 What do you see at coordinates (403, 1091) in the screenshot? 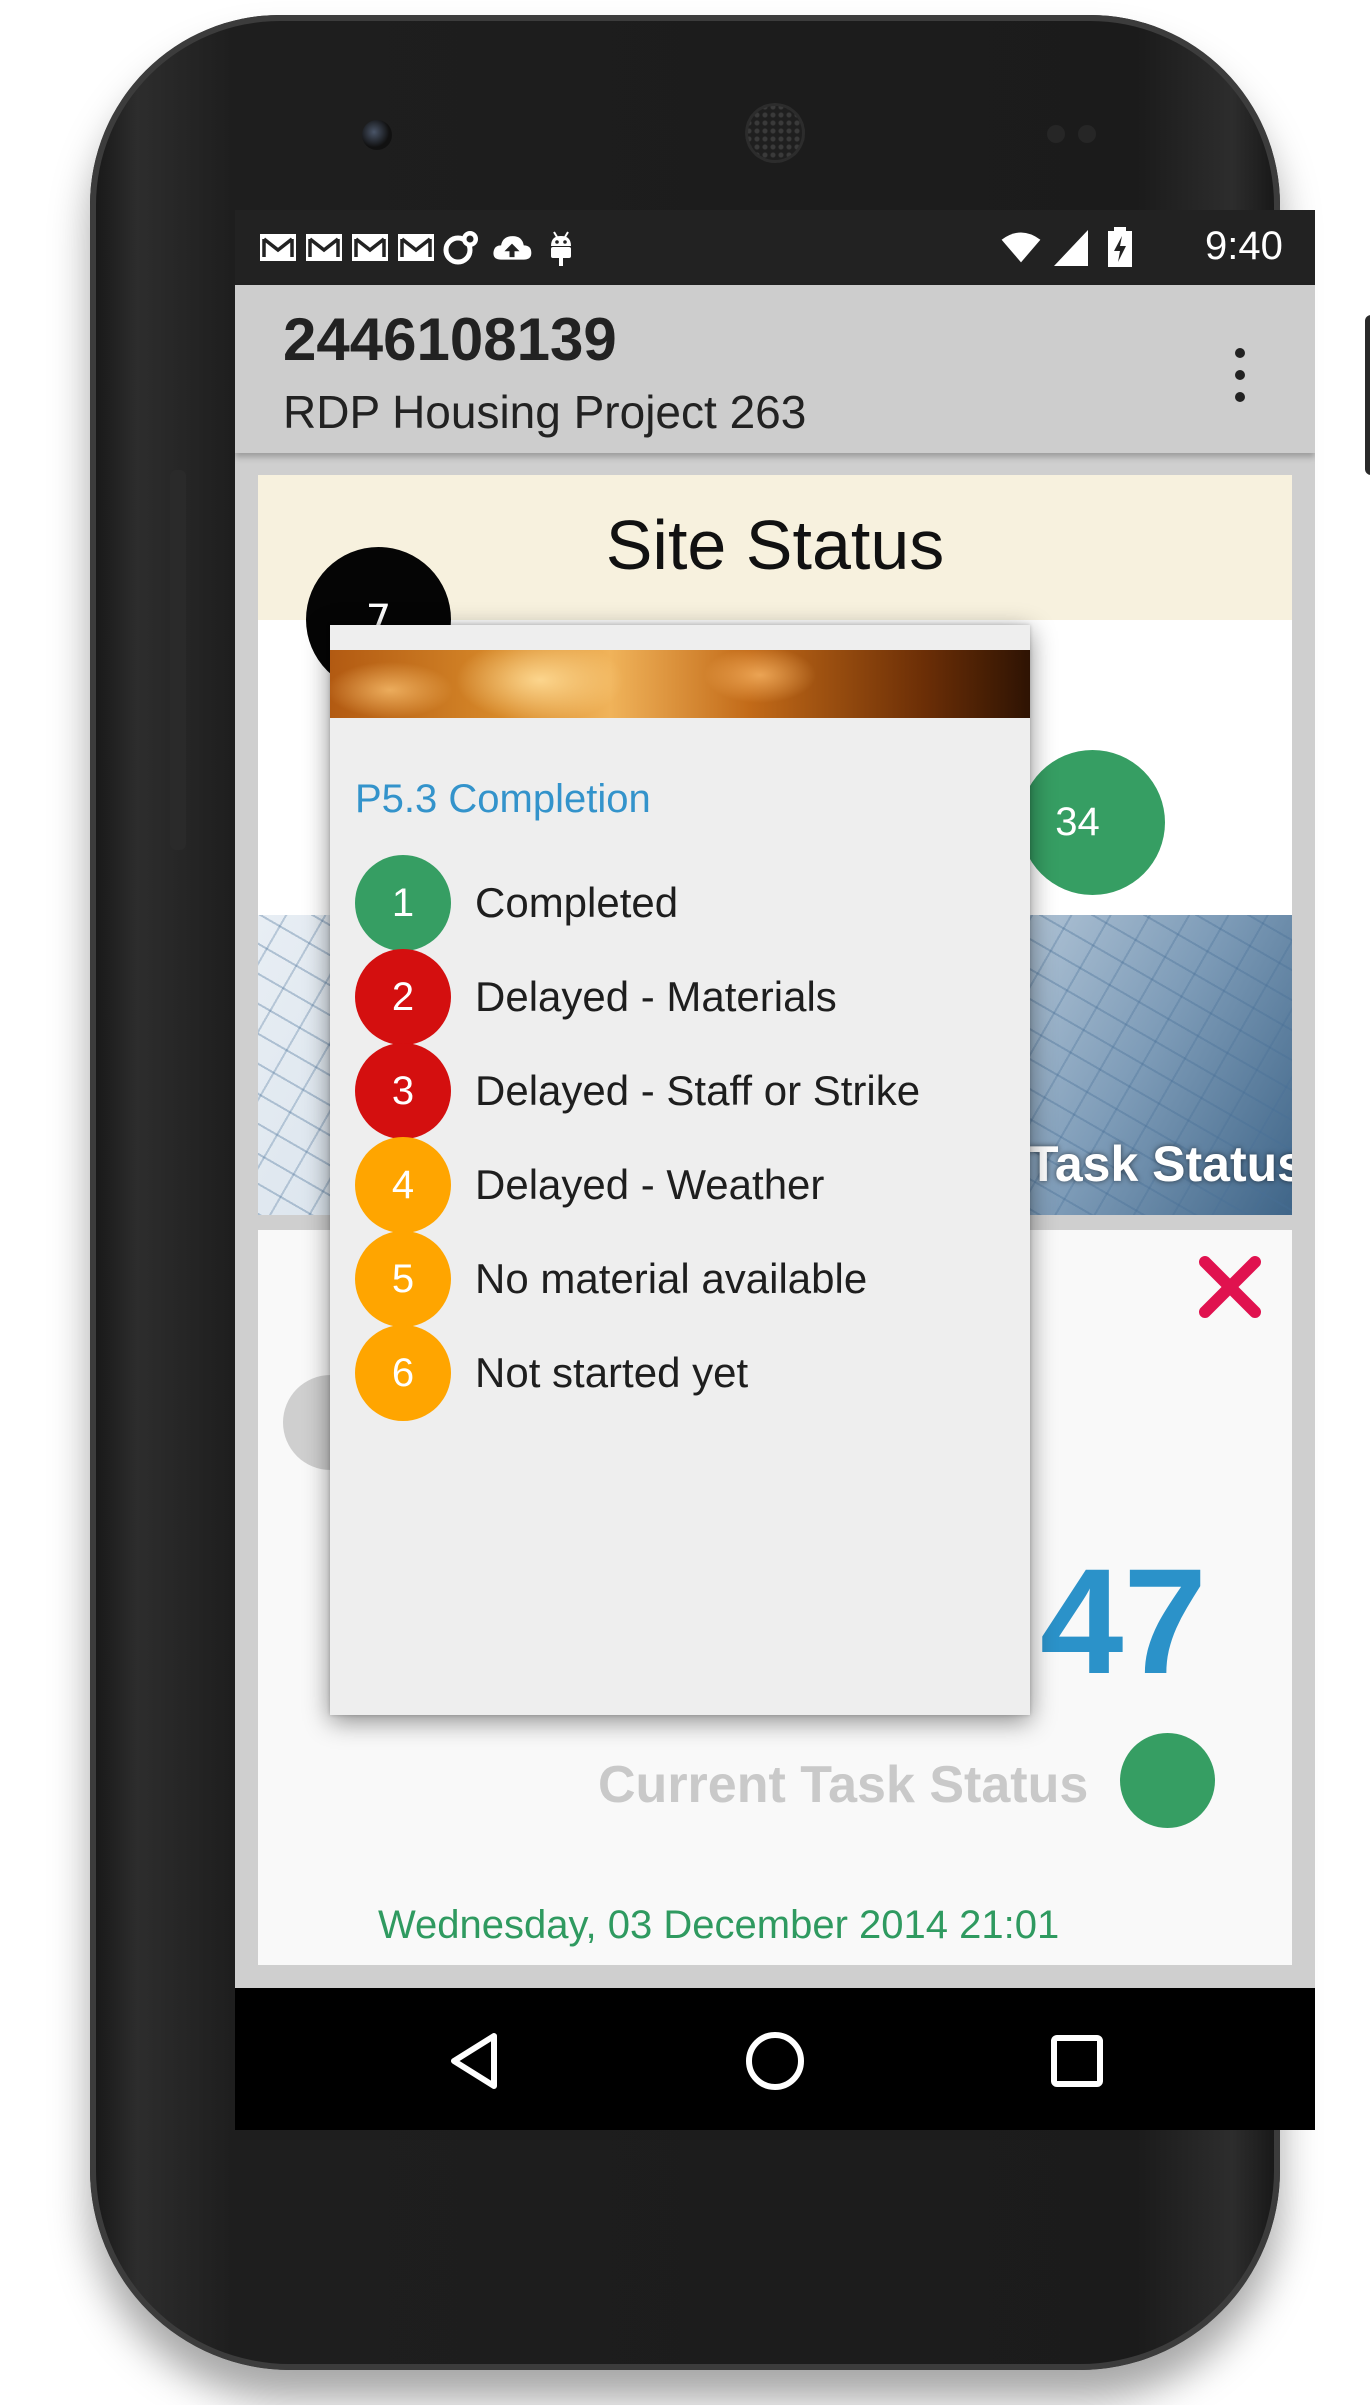
I see `status-number-badge: 3` at bounding box center [403, 1091].